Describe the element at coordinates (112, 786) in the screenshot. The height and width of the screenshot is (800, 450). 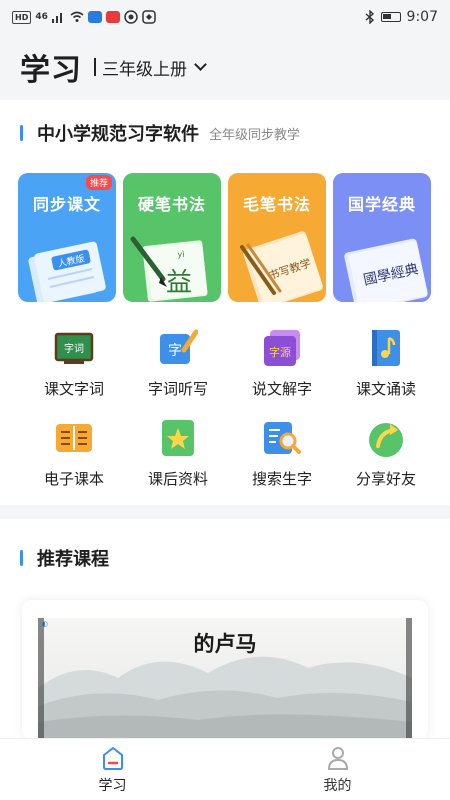
I see `tab-label: 学习` at that location.